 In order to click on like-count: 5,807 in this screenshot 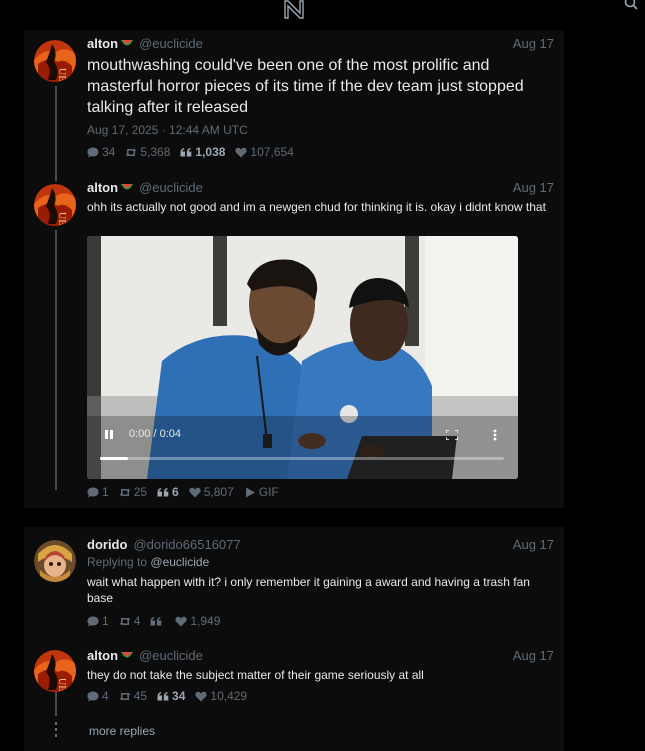, I will do `click(218, 492)`.